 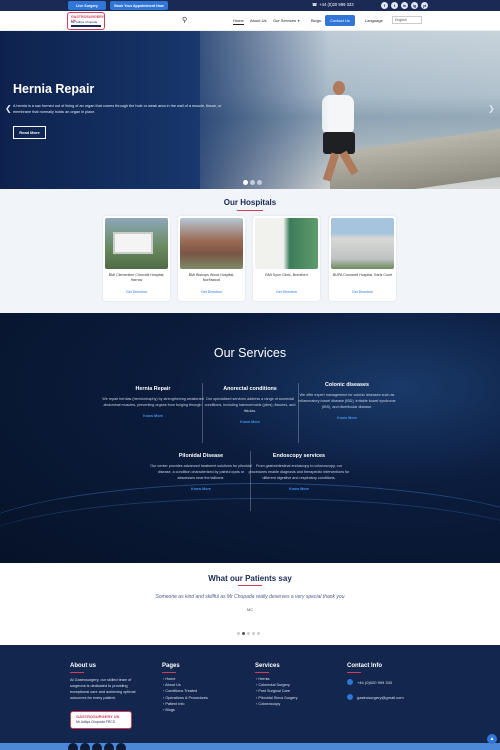 What do you see at coordinates (384, 5) in the screenshot?
I see `facebook-icon: f` at bounding box center [384, 5].